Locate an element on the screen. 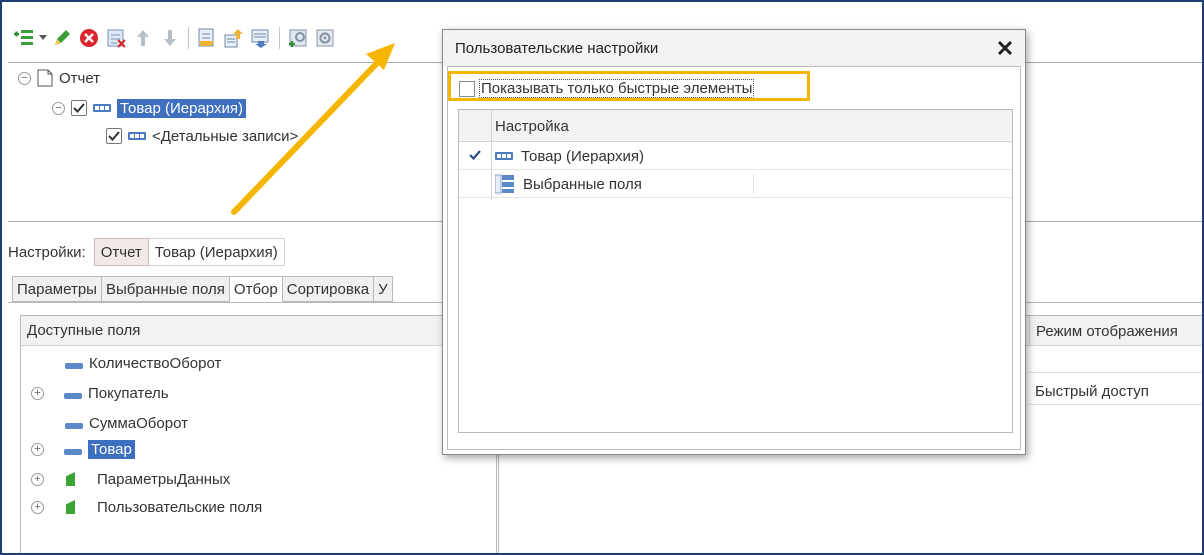 This screenshot has width=1204, height=555. list-item: + ПараметрыДанных is located at coordinates (130, 479).